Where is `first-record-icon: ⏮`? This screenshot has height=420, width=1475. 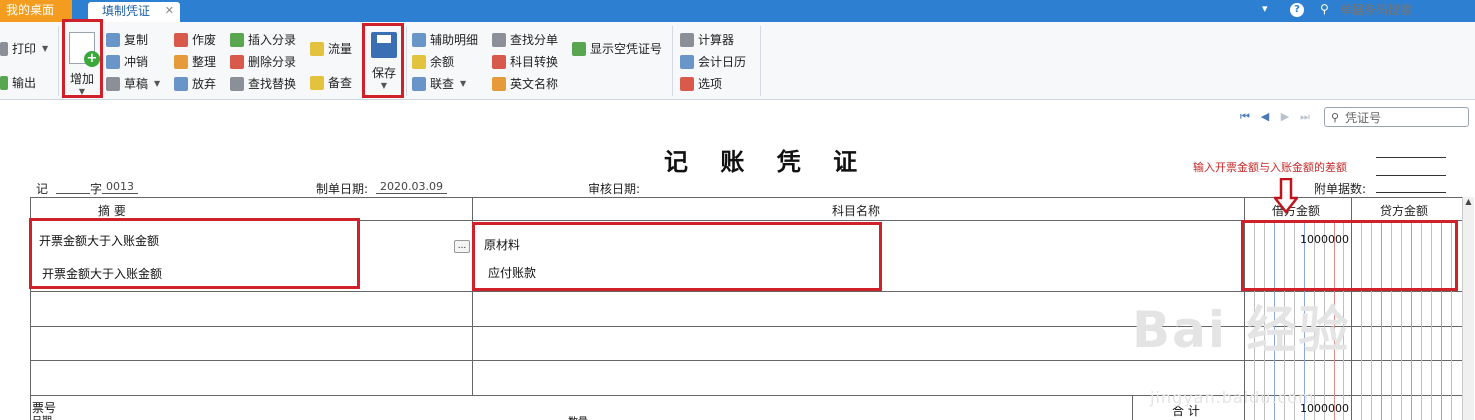 first-record-icon: ⏮ is located at coordinates (1245, 117).